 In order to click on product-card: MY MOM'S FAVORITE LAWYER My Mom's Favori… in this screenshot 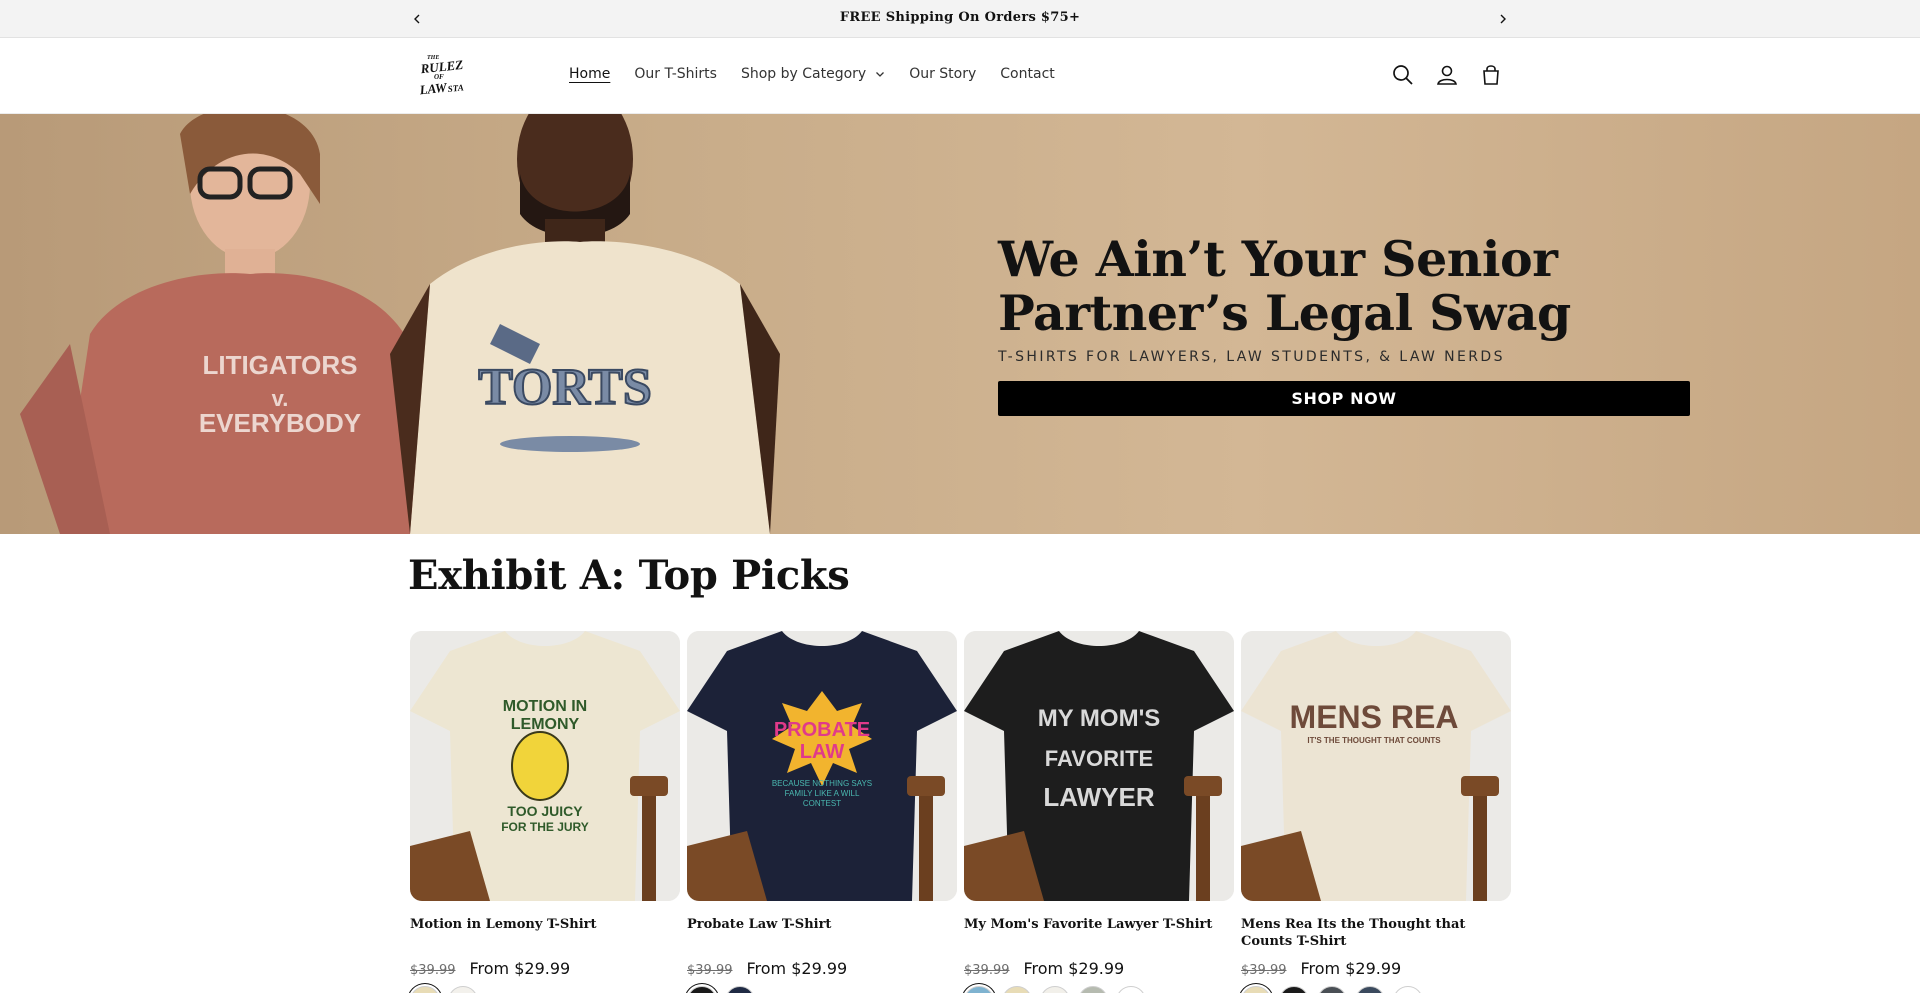, I will do `click(1099, 812)`.